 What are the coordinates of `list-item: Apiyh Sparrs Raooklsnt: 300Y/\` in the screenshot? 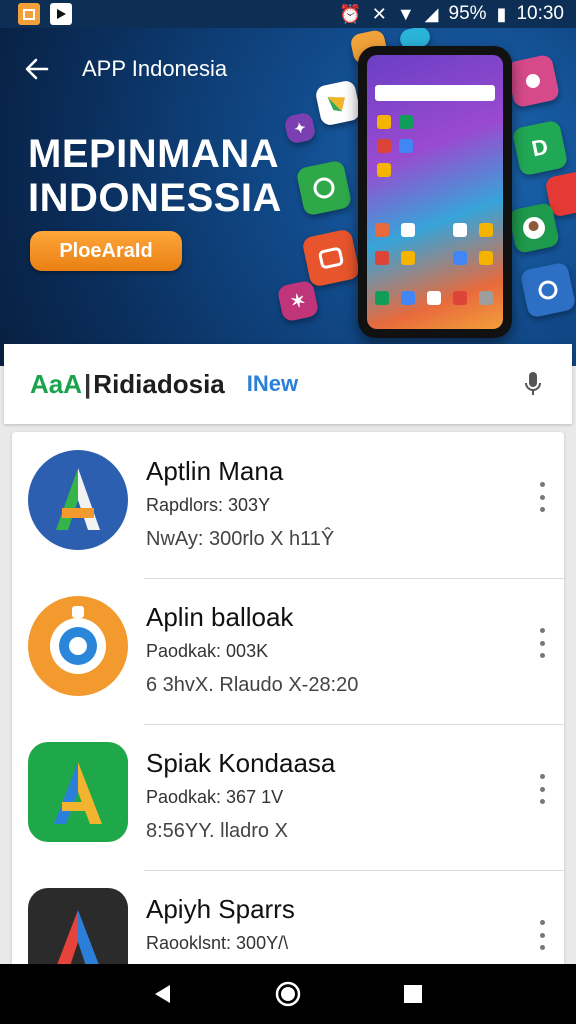 It's located at (288, 921).